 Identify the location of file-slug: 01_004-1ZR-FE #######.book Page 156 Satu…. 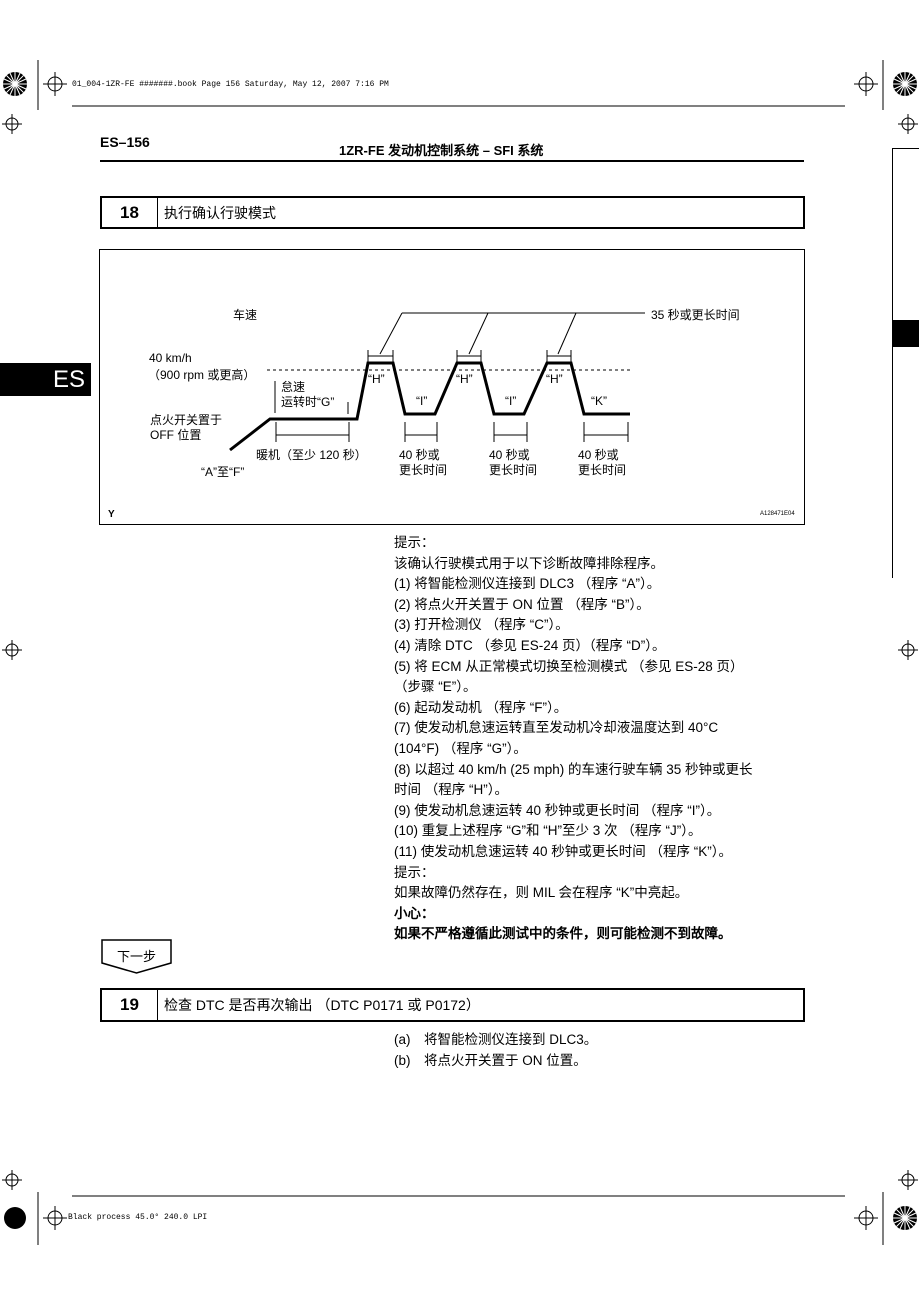
(230, 84).